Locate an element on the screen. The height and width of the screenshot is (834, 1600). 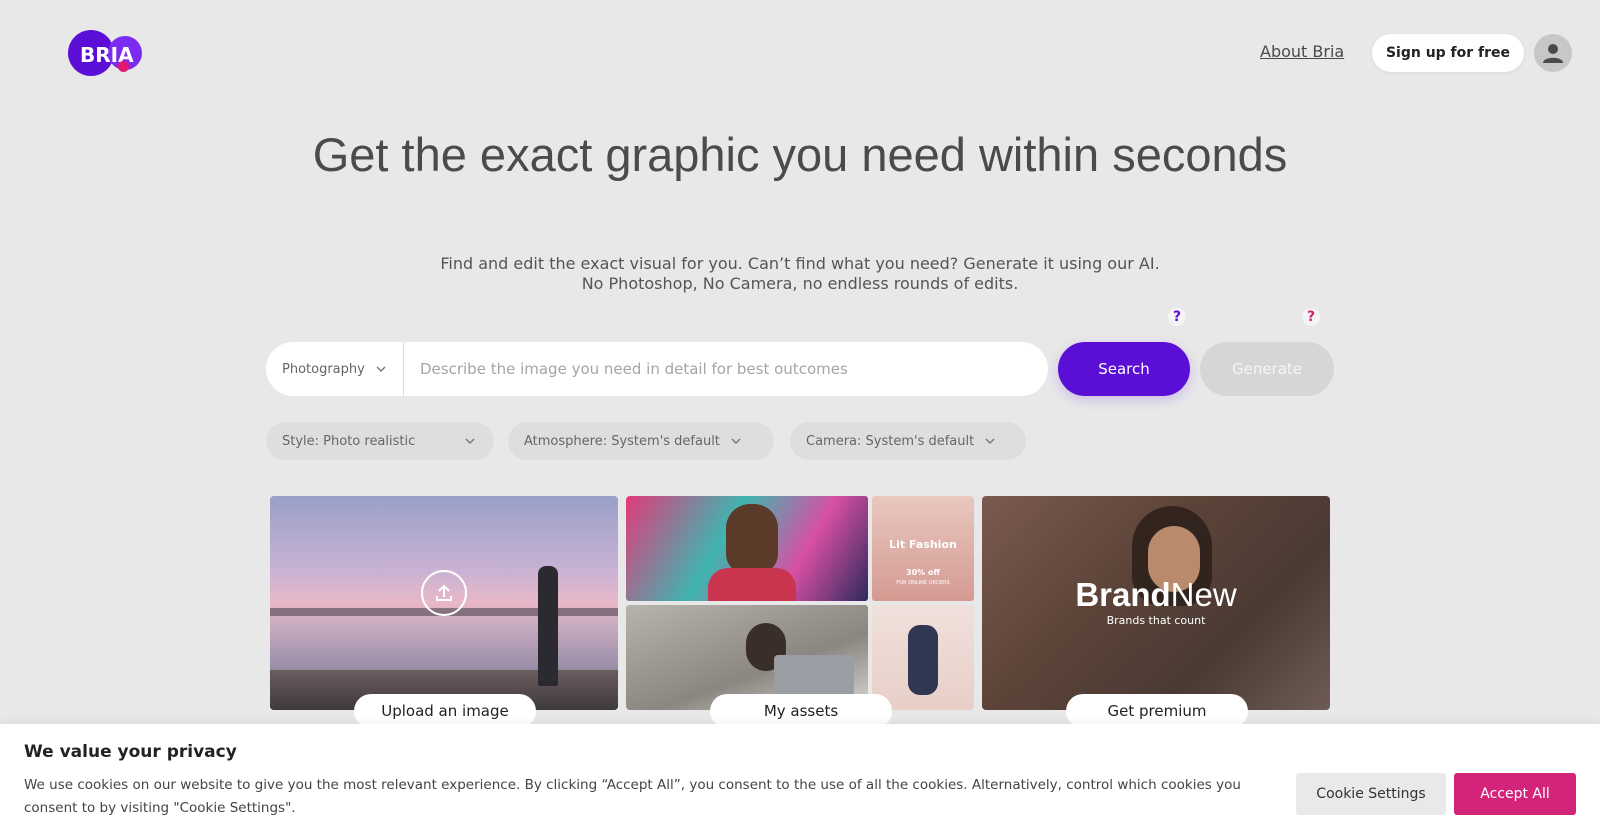
atmosphere-filter-label: Atmosphere: System's default is located at coordinates (622, 441).